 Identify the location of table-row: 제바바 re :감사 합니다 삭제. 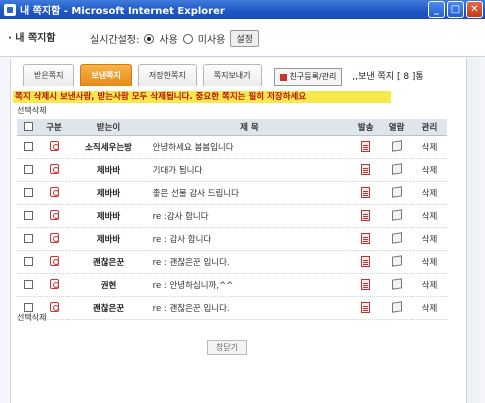
(232, 216).